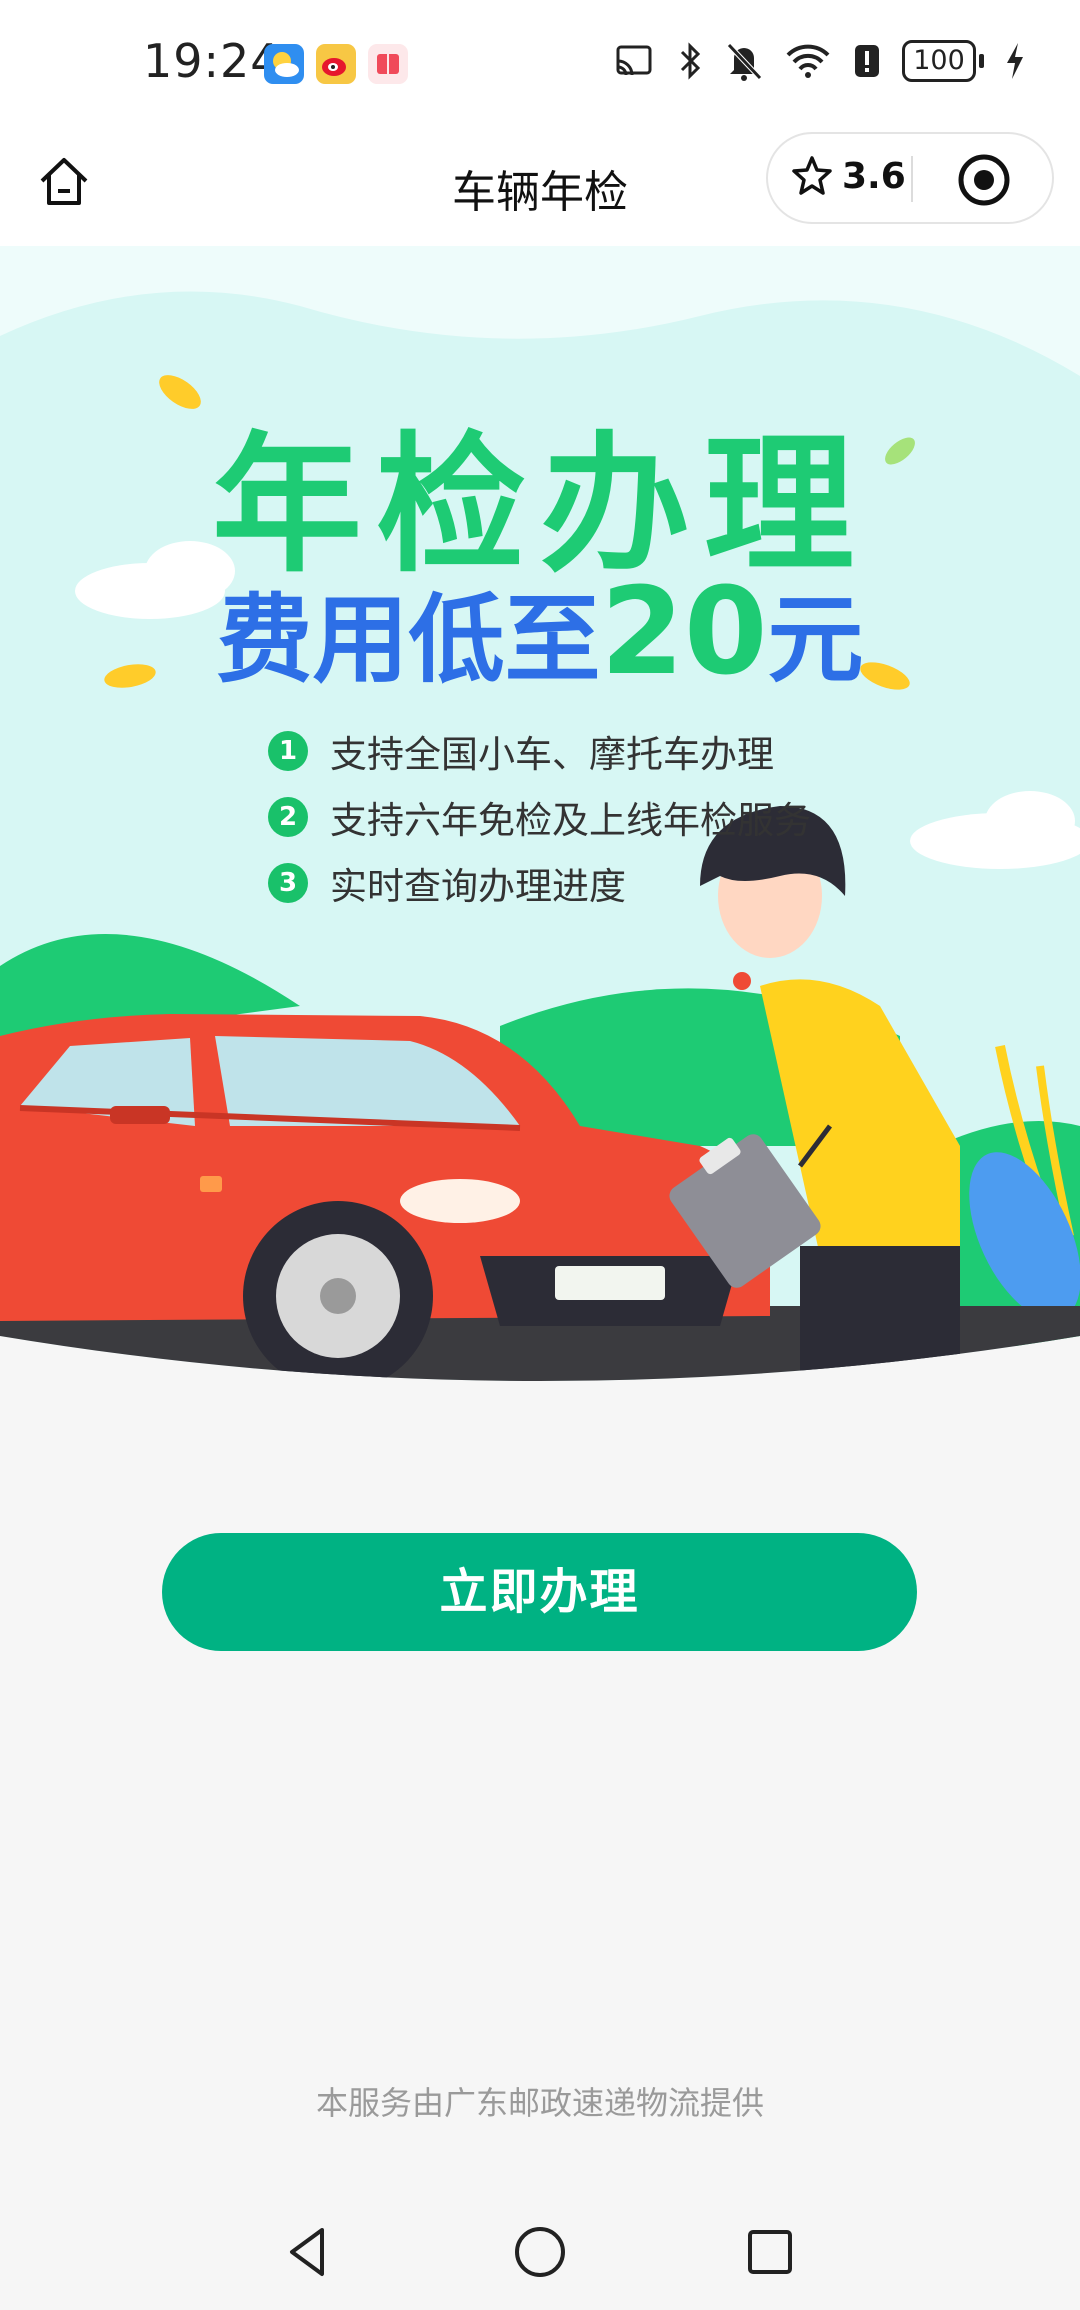 The image size is (1080, 2310). Describe the element at coordinates (540, 2252) in the screenshot. I see `home-circle-icon` at that location.